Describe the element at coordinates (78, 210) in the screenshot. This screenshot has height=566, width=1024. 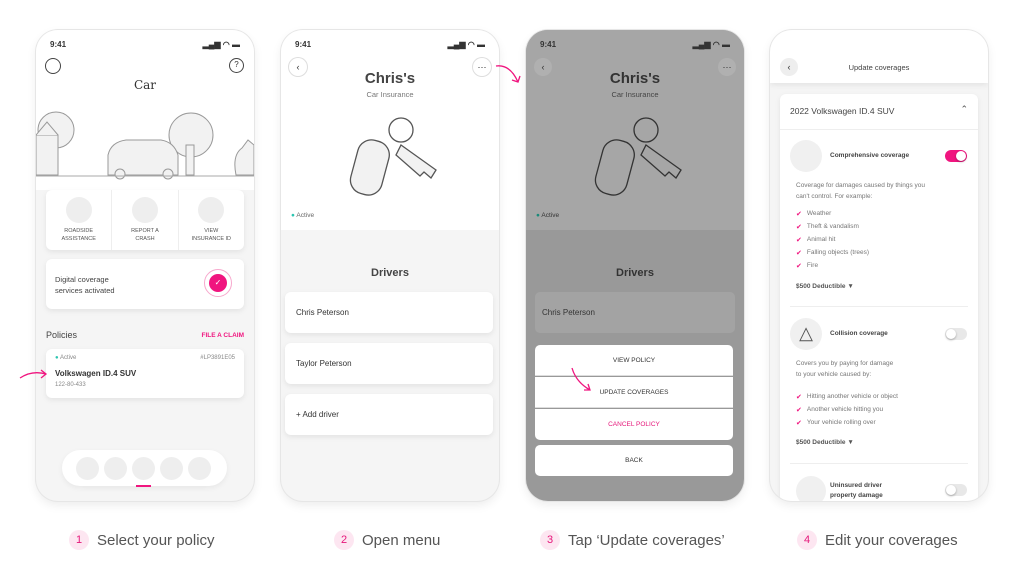
I see `roadside-icon` at that location.